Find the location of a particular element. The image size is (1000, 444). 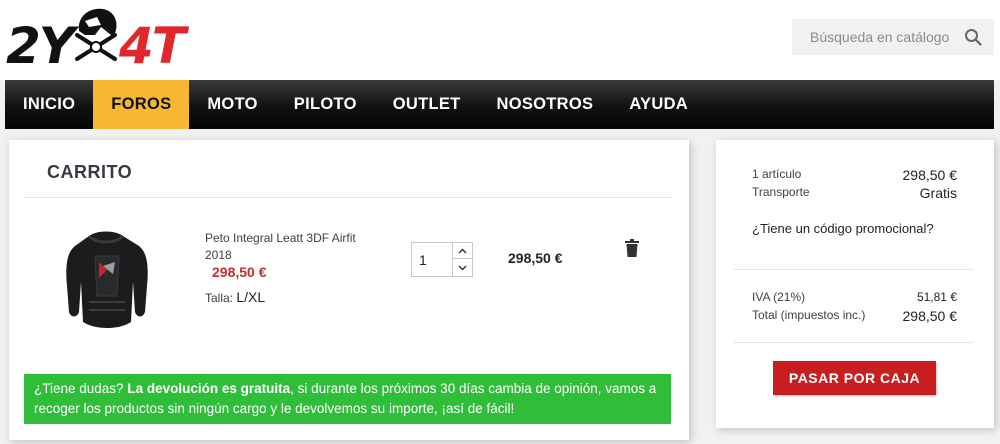

nav-item-inicio: INICIO is located at coordinates (49, 104).